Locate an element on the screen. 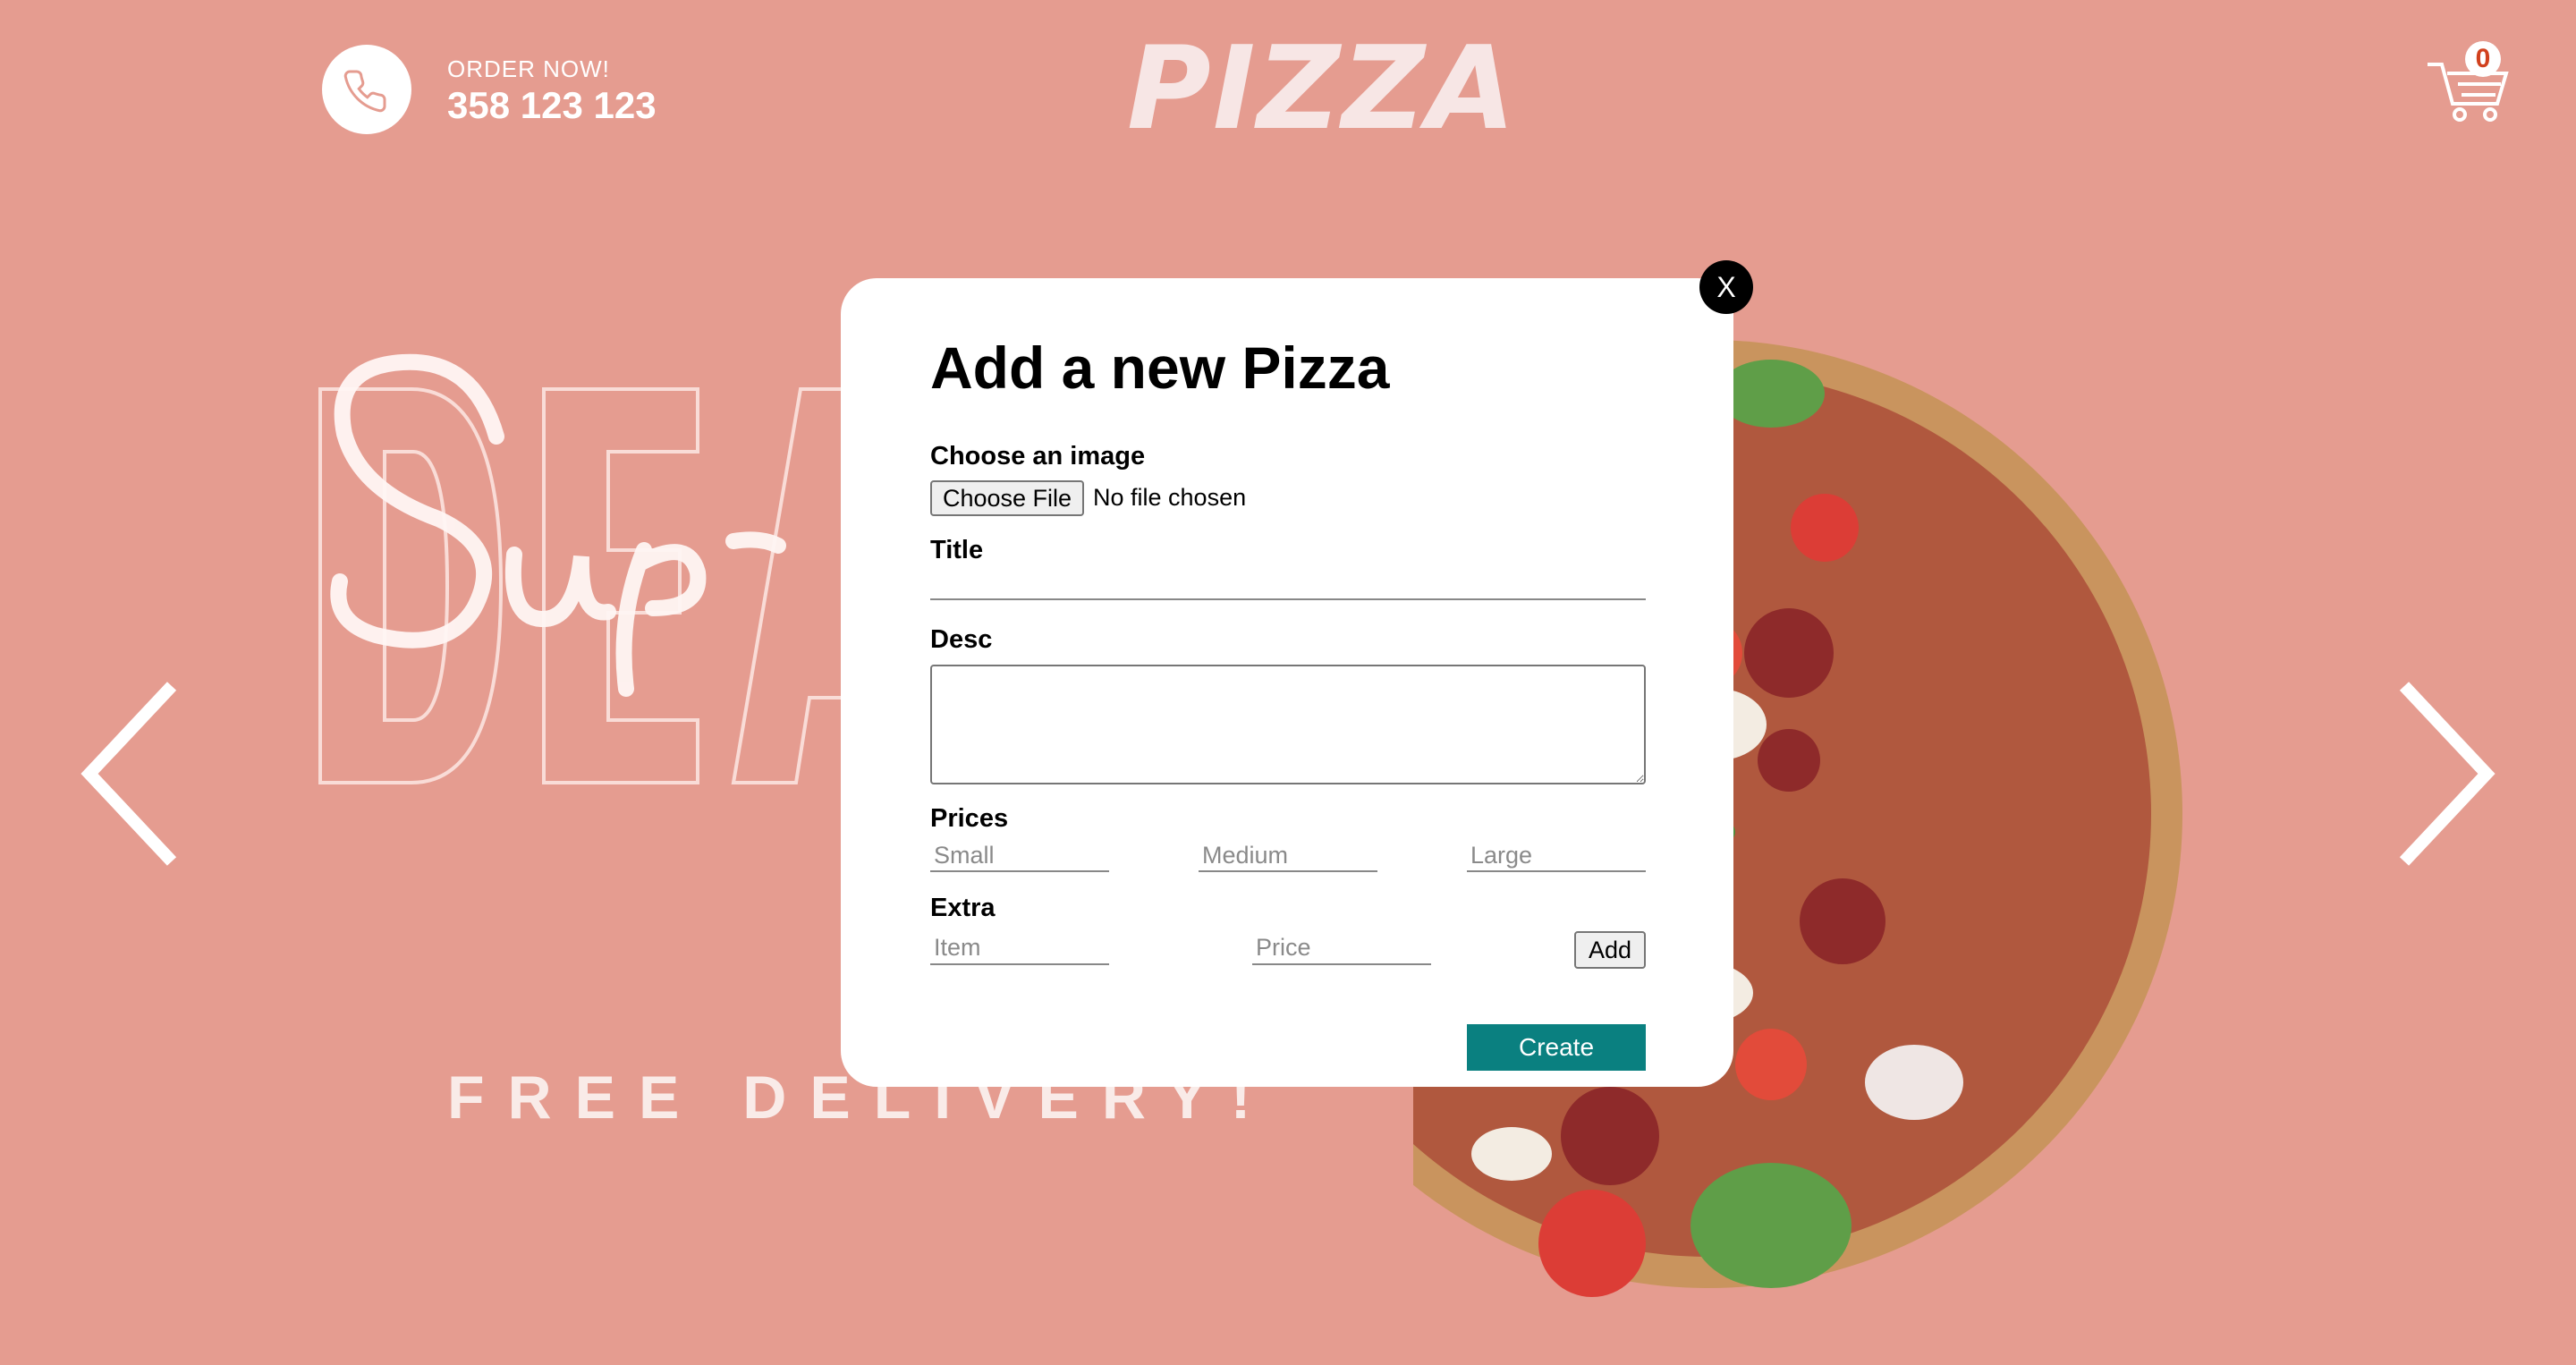 This screenshot has width=2576, height=1365. navbar: ORDER NOW! 358 123 123 PIZZA 0 is located at coordinates (1288, 89).